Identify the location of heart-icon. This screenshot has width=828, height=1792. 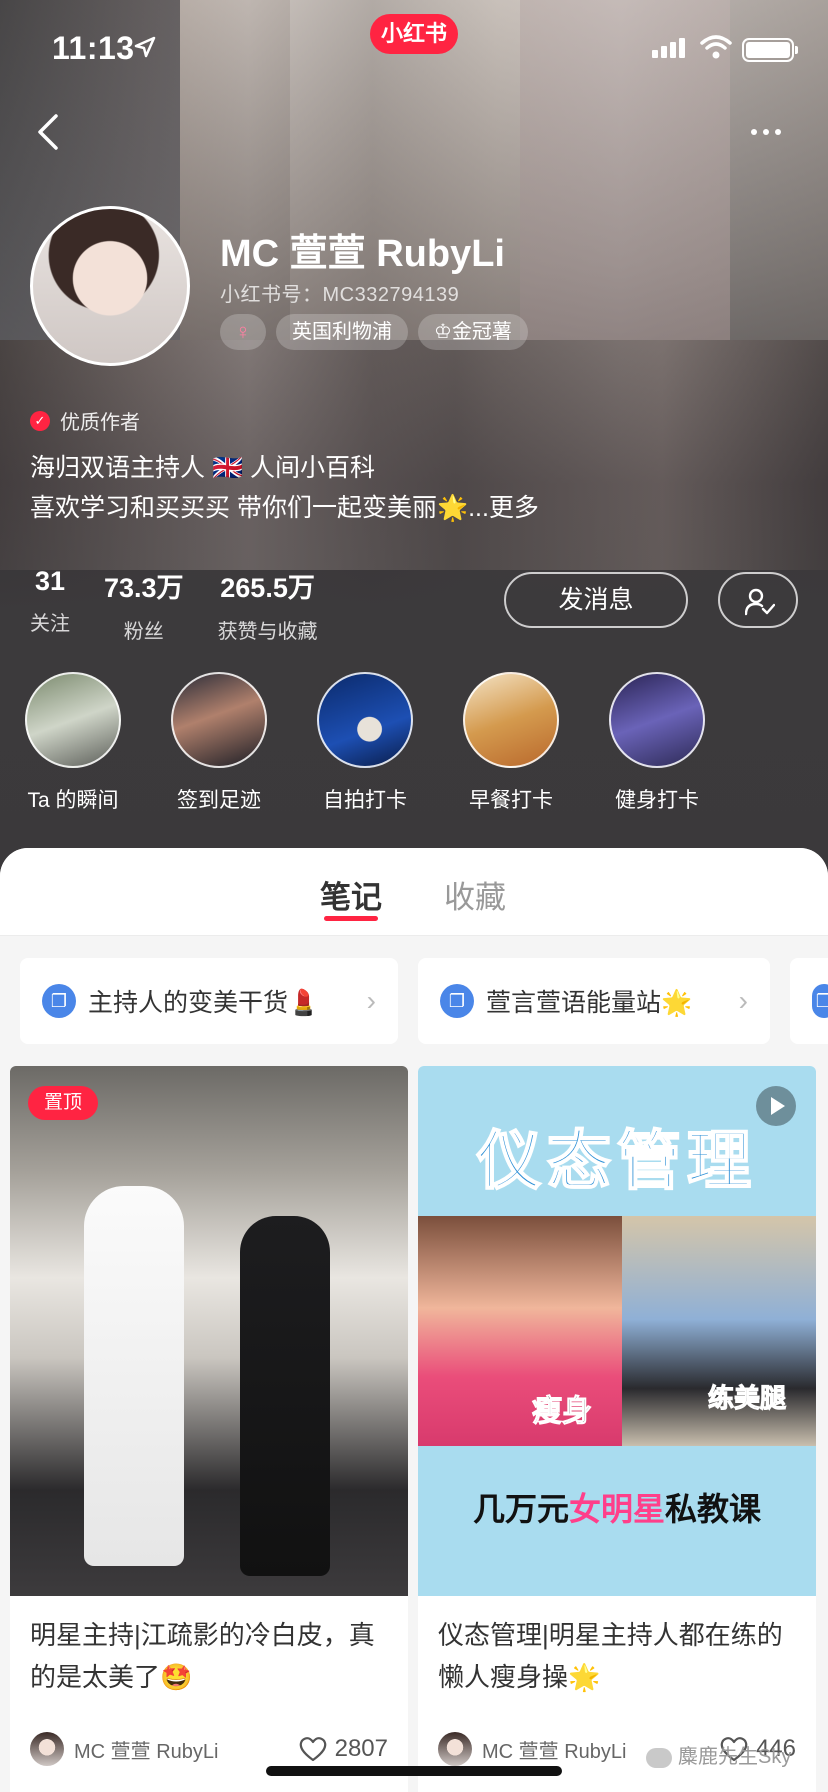
(312, 1749).